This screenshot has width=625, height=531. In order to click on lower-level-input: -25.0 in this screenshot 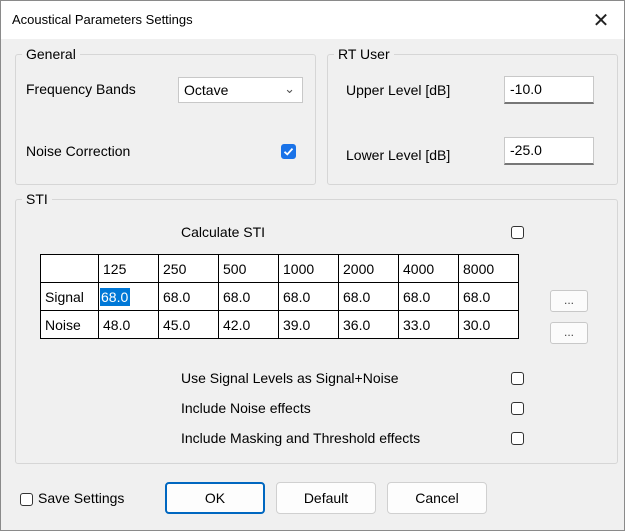, I will do `click(549, 151)`.